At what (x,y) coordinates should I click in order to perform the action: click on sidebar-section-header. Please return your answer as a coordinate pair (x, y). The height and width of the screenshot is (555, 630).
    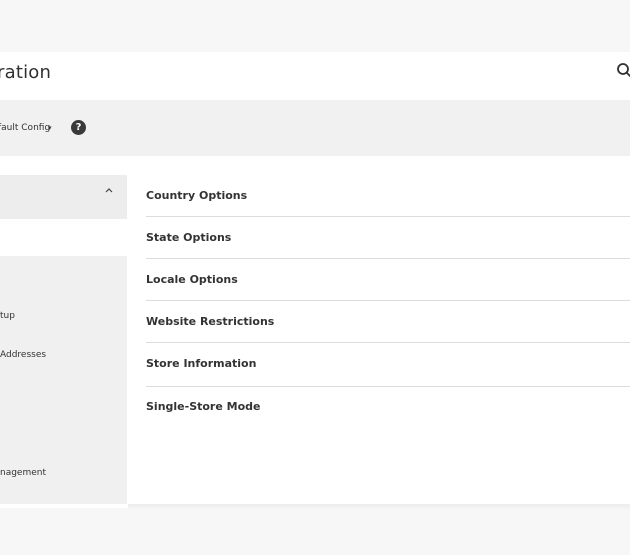
    Looking at the image, I should click on (63, 197).